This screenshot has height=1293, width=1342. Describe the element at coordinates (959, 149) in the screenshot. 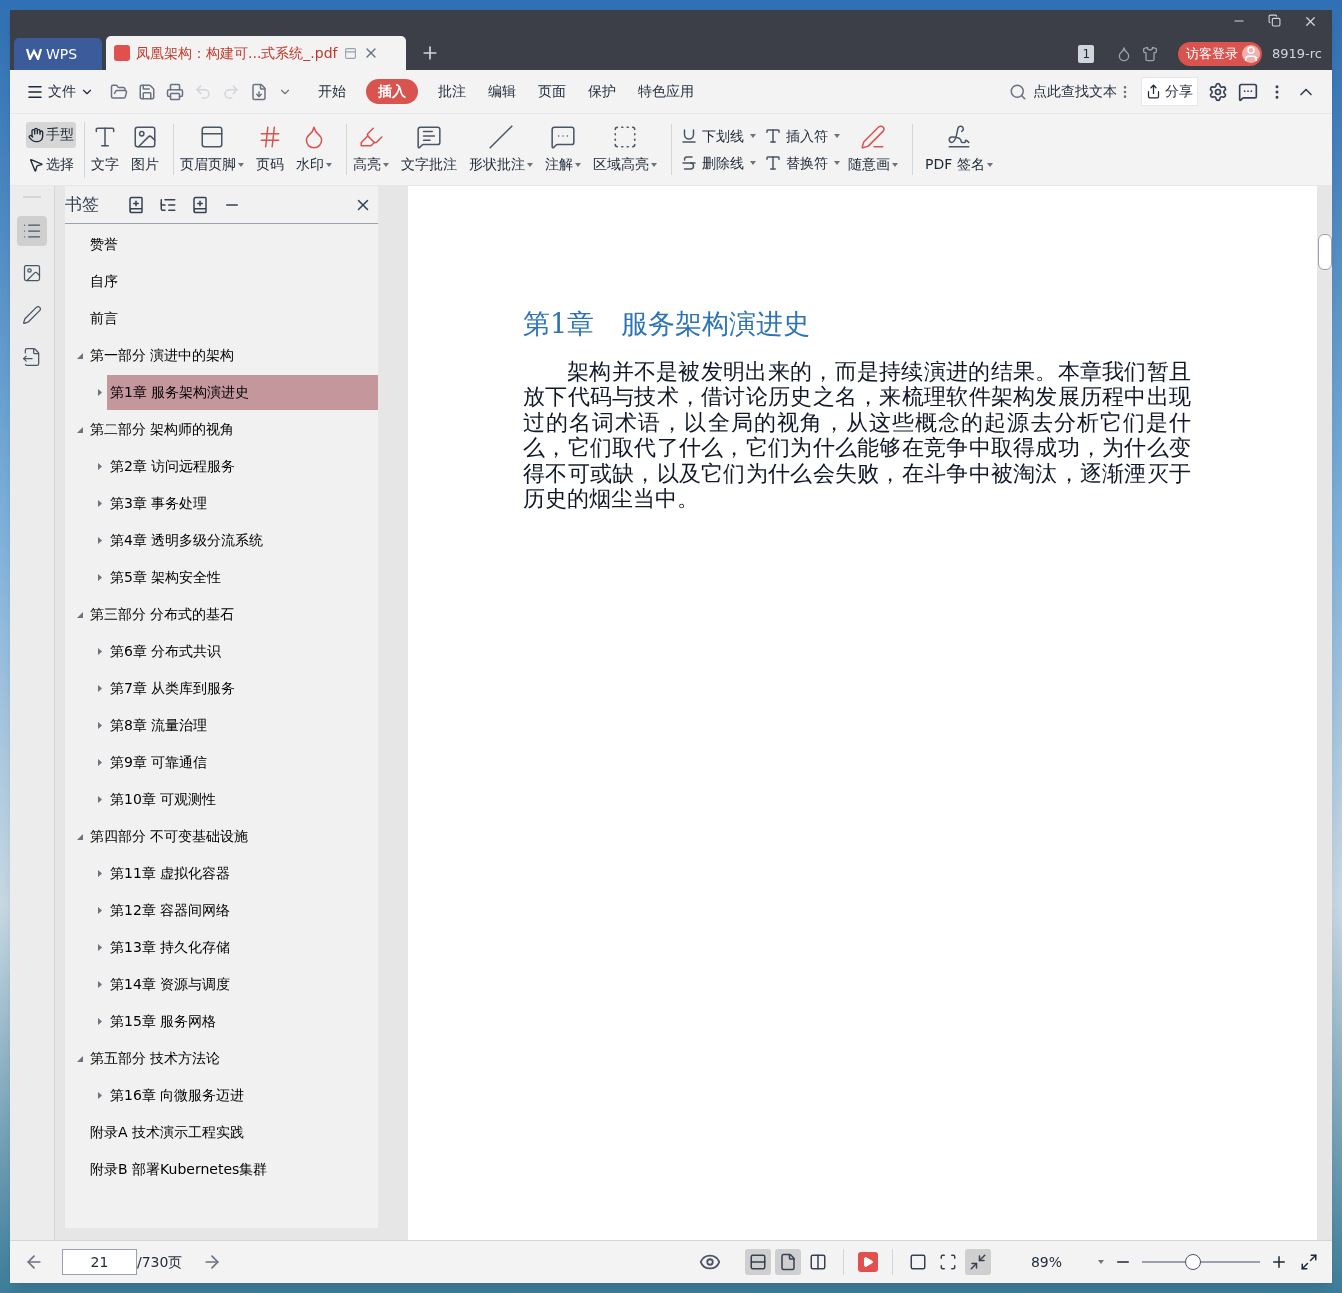

I see `toolbar-button: PDF 签名` at that location.